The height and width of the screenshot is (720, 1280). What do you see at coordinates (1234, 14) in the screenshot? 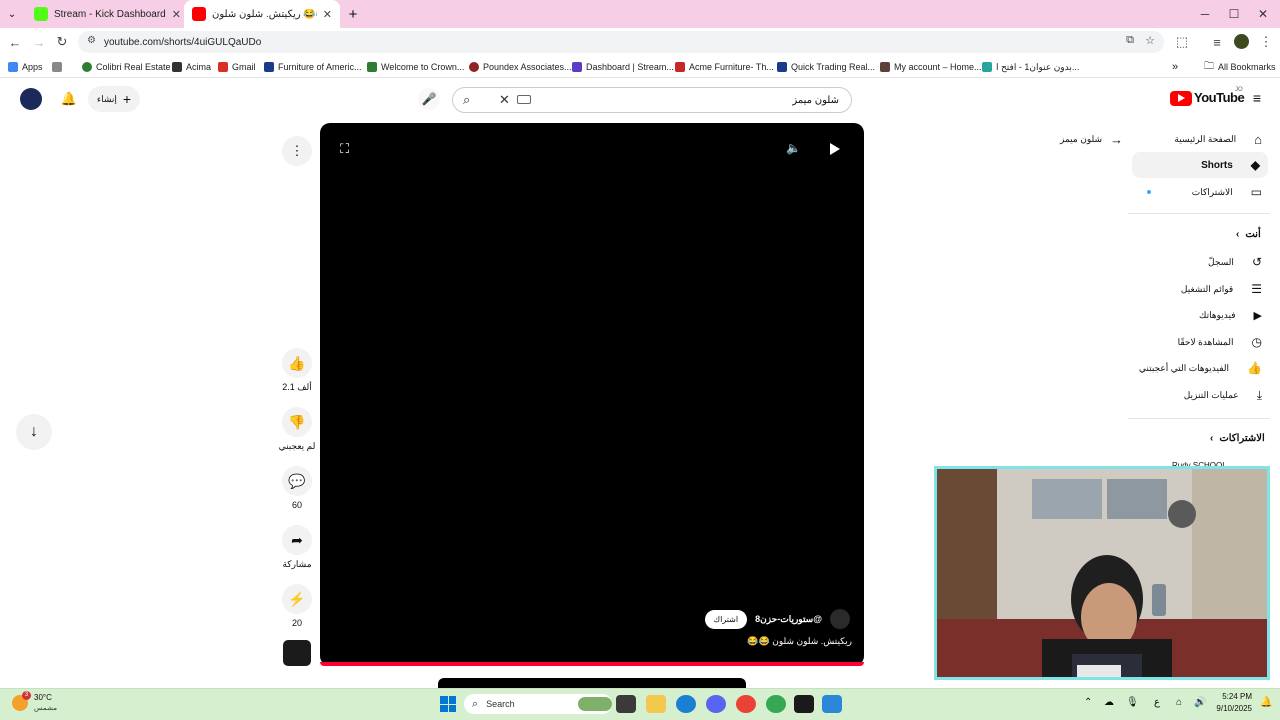
I see `maximize-icon: ☐` at bounding box center [1234, 14].